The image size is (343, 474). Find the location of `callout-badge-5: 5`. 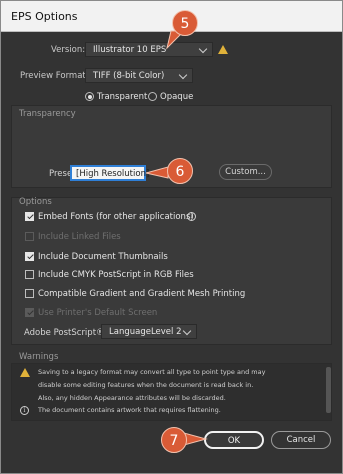

callout-badge-5: 5 is located at coordinates (185, 23).